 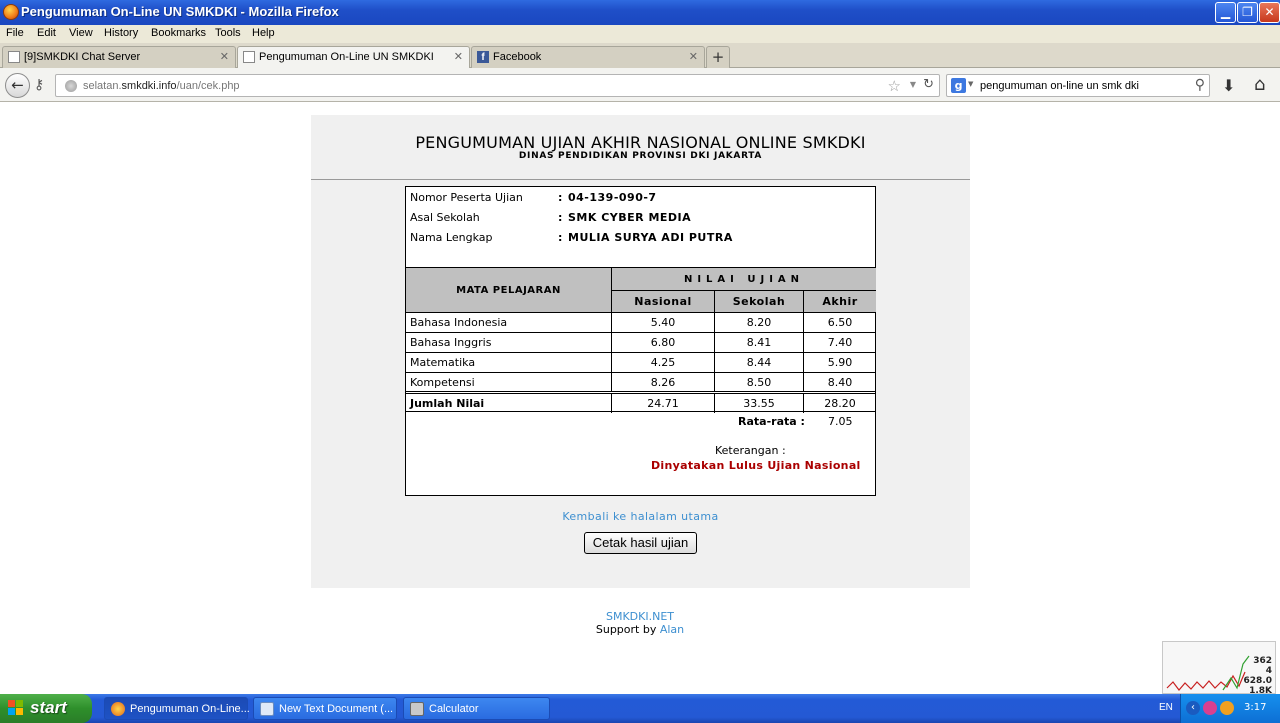 What do you see at coordinates (756, 465) in the screenshot?
I see `pass-status: Dinyatakan Lulus Ujian Nasional` at bounding box center [756, 465].